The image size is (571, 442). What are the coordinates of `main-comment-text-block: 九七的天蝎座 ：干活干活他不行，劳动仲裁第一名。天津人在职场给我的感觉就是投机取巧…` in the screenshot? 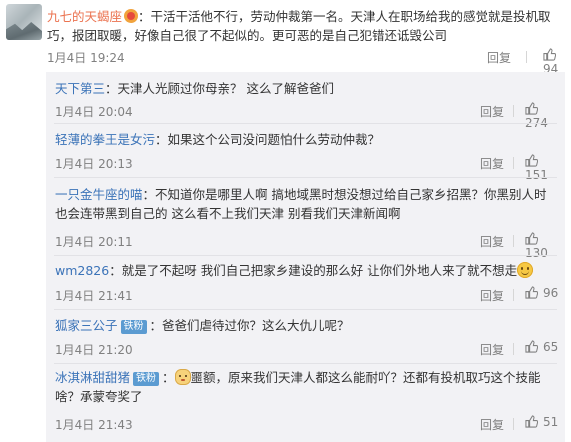 It's located at (304, 26).